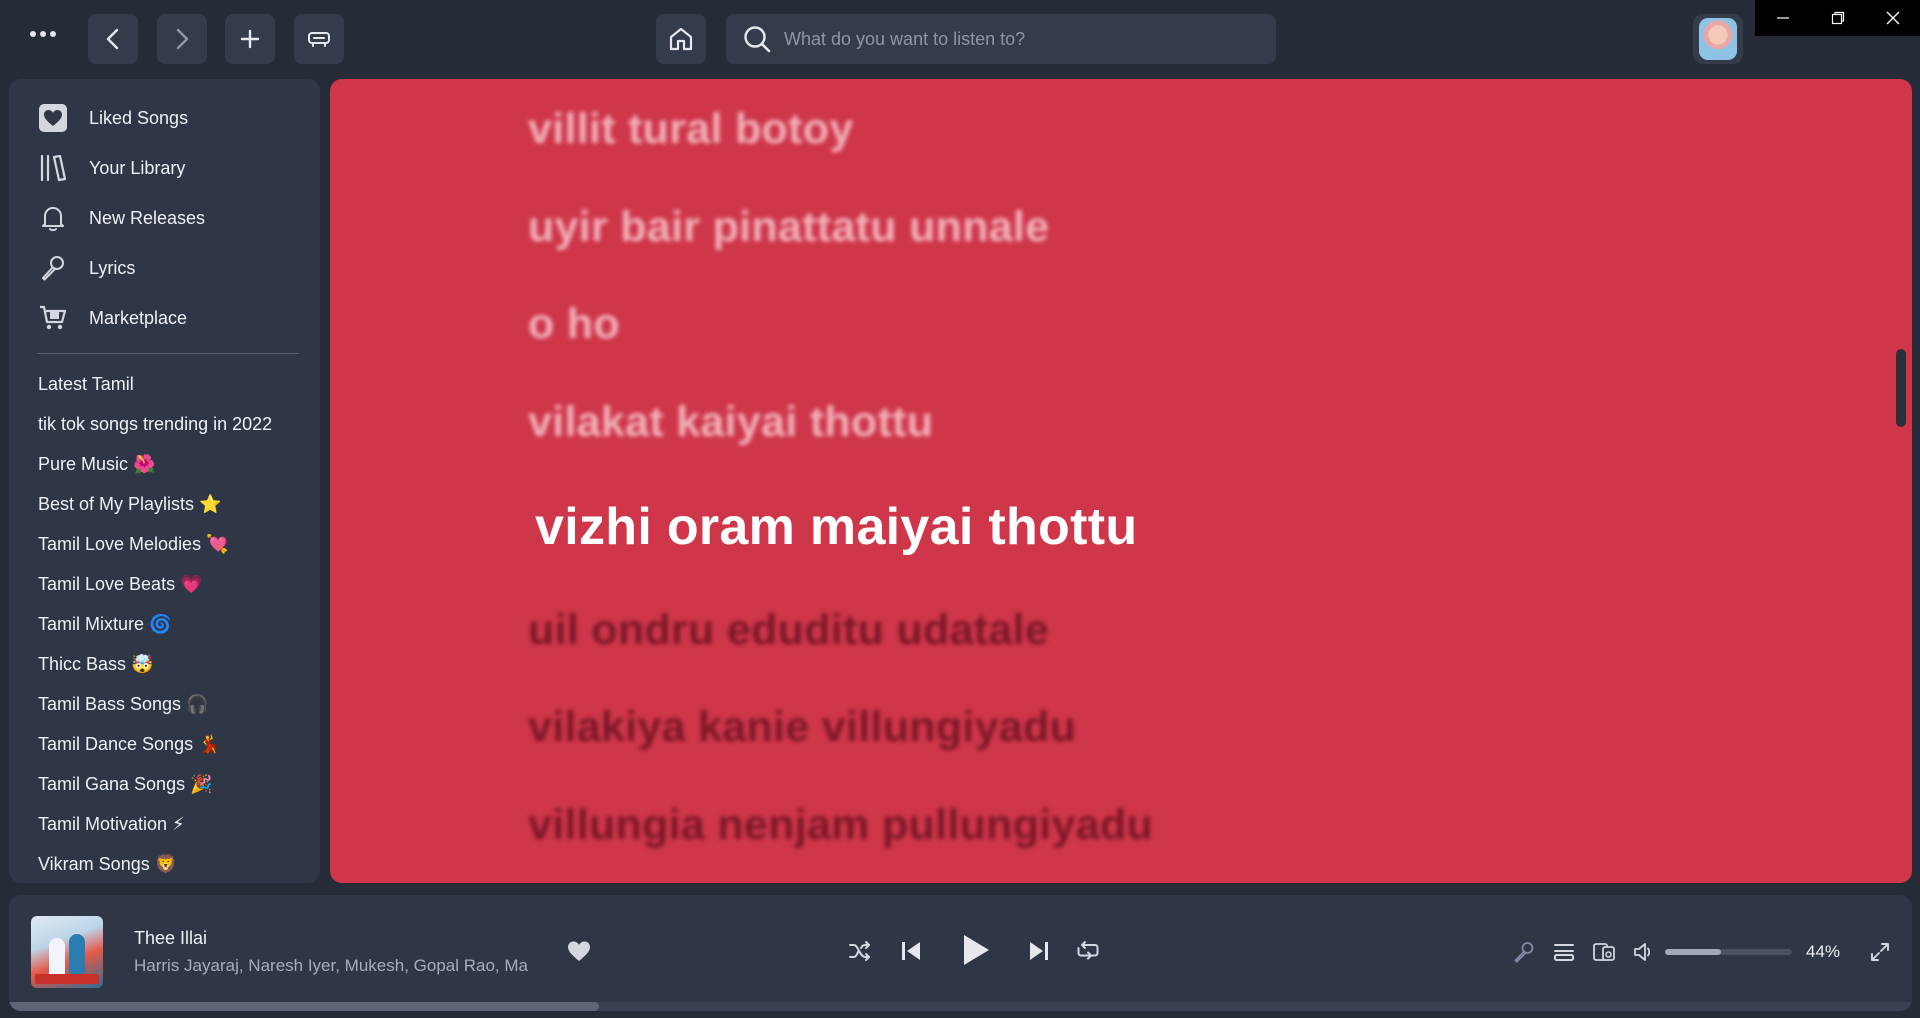  I want to click on skip-next-icon, so click(1039, 951).